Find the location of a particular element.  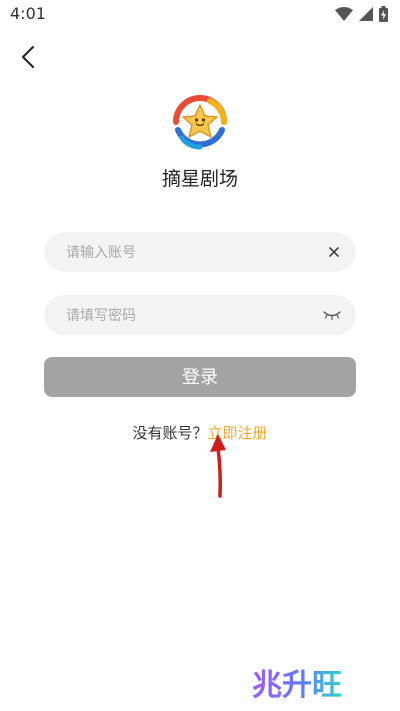

password-visibility-toggle is located at coordinates (332, 315).